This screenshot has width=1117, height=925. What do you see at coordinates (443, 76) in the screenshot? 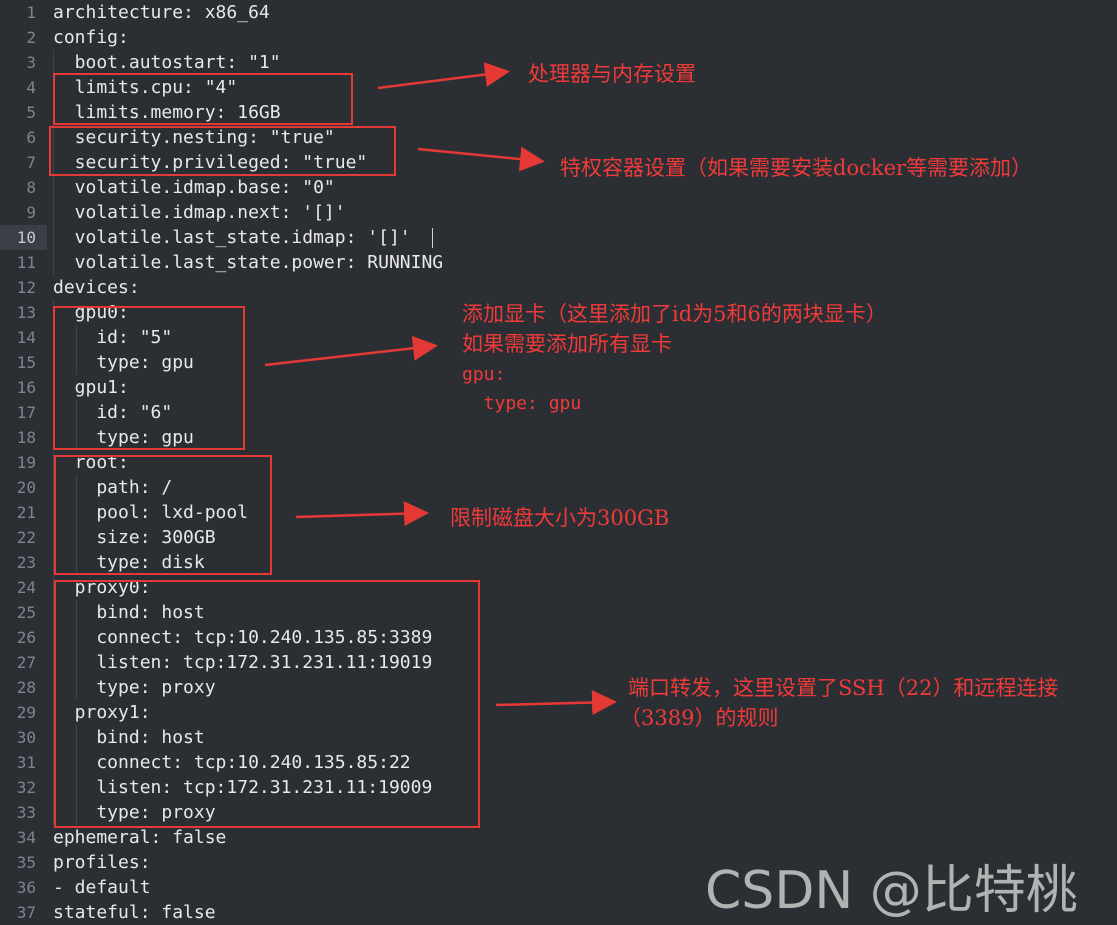
I see `arrow-cpu-memory` at bounding box center [443, 76].